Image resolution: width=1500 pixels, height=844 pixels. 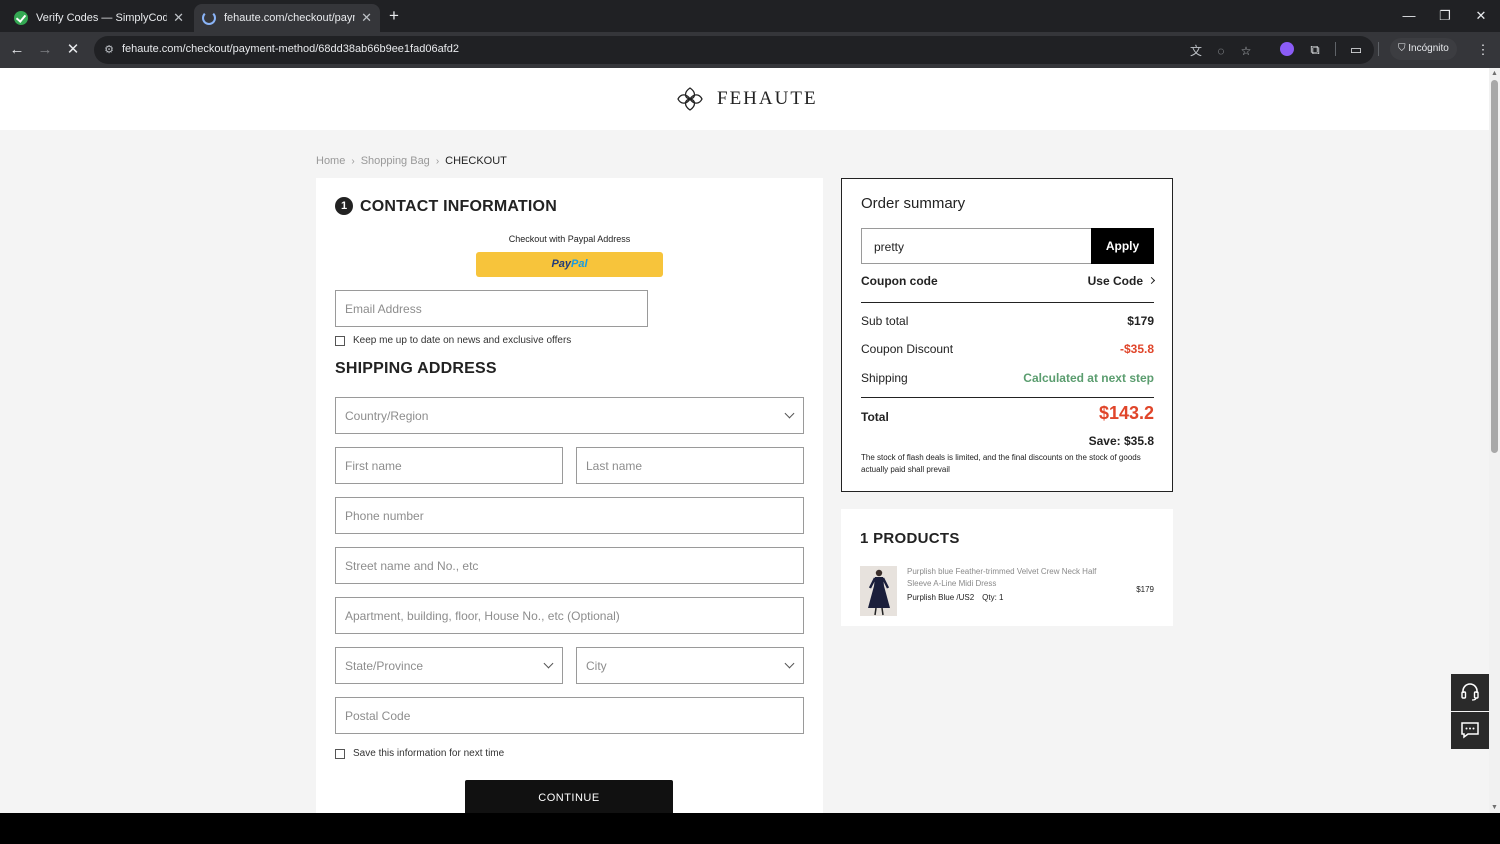 I want to click on breadcrumb: Home › Shopping Bag › CHECKOUT, so click(x=411, y=161).